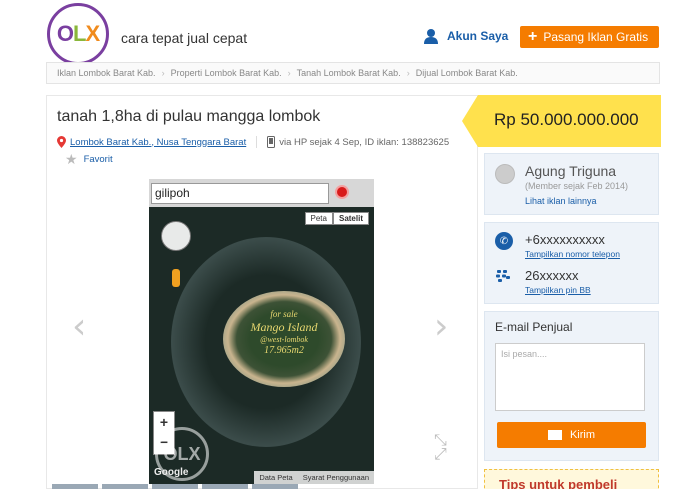 The image size is (700, 489). What do you see at coordinates (503, 278) in the screenshot?
I see `blackberry-icon` at bounding box center [503, 278].